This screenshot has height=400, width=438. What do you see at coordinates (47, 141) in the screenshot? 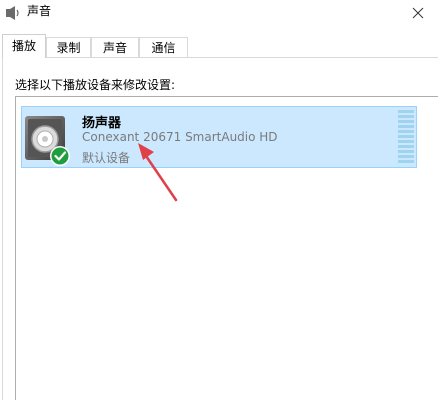
I see `speaker-device-icon` at bounding box center [47, 141].